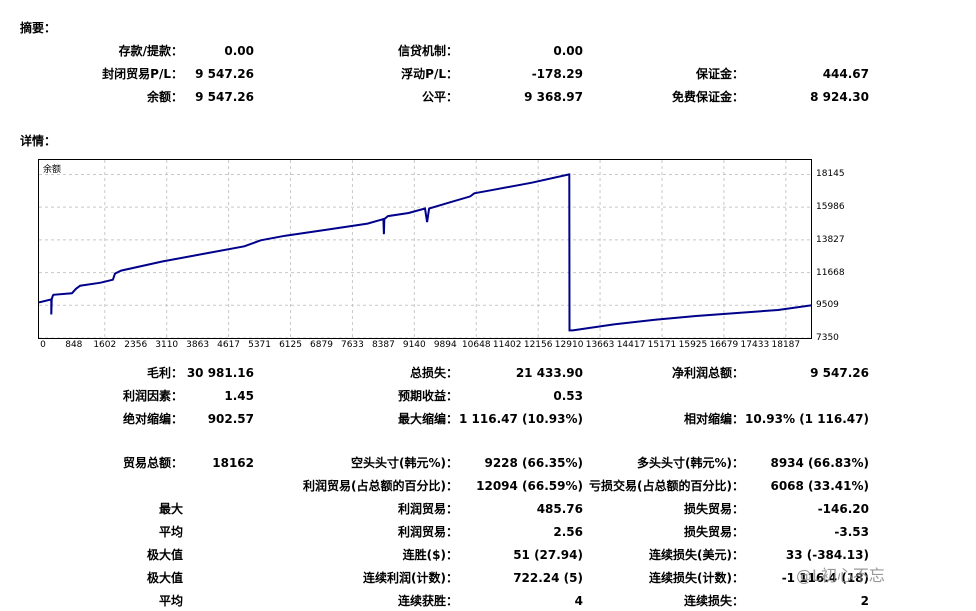 This screenshot has width=976, height=611. I want to click on value-col1: 0.00, so click(239, 51).